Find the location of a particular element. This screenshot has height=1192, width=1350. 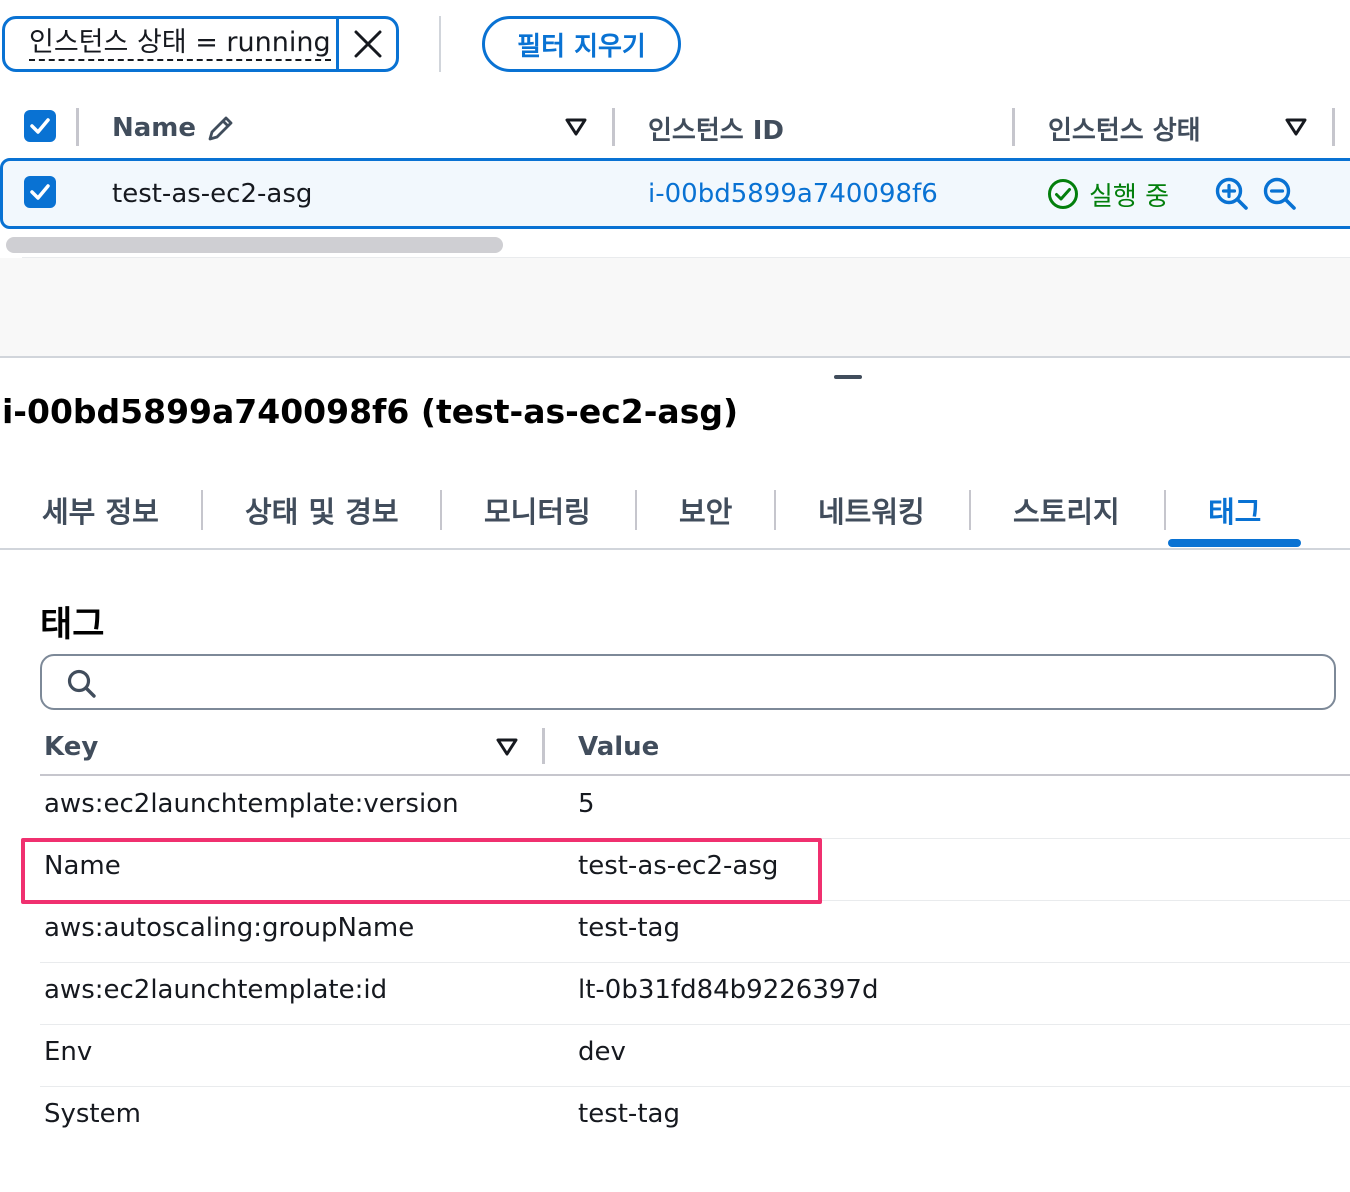

split-panel-resize-handle is located at coordinates (848, 377).